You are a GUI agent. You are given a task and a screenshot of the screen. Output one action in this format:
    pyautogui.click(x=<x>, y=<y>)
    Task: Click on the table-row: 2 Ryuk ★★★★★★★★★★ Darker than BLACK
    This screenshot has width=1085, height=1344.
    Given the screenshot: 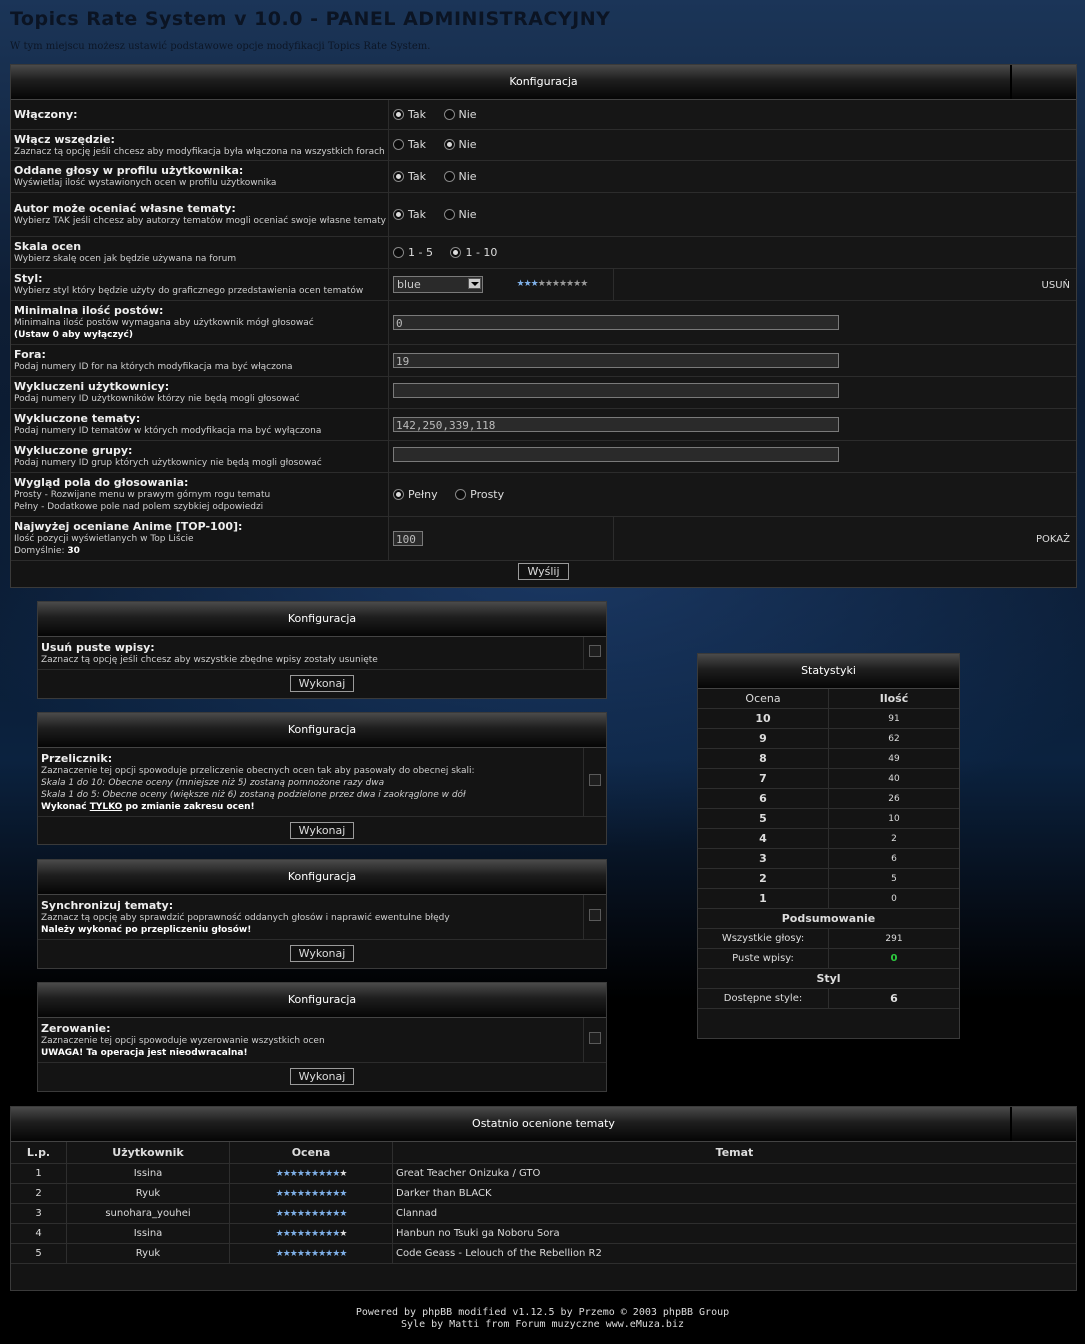 What is the action you would take?
    pyautogui.click(x=543, y=1193)
    